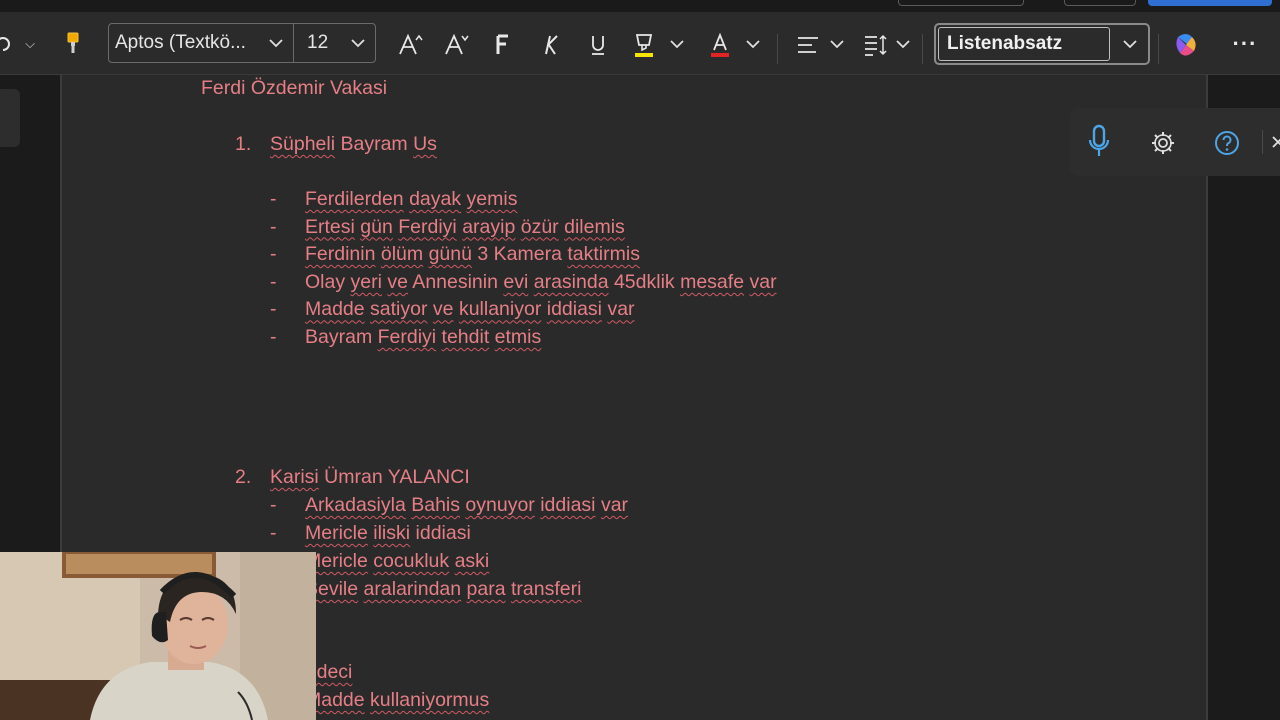 The image size is (1280, 720). What do you see at coordinates (242, 43) in the screenshot?
I see `font-controls: Aptos (Textkö... 12` at bounding box center [242, 43].